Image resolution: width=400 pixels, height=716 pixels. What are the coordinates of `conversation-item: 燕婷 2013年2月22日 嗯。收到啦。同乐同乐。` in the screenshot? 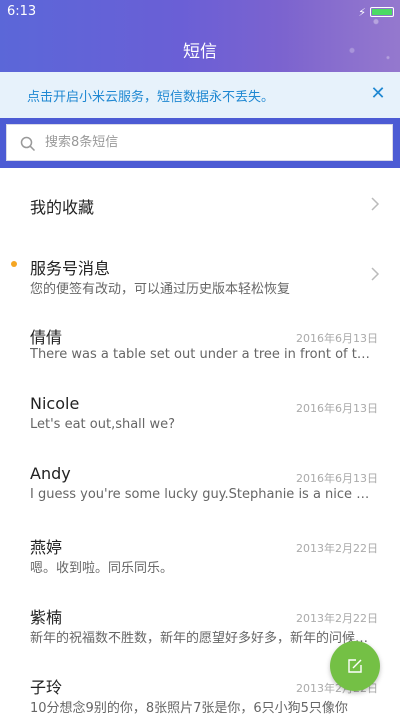 It's located at (200, 555).